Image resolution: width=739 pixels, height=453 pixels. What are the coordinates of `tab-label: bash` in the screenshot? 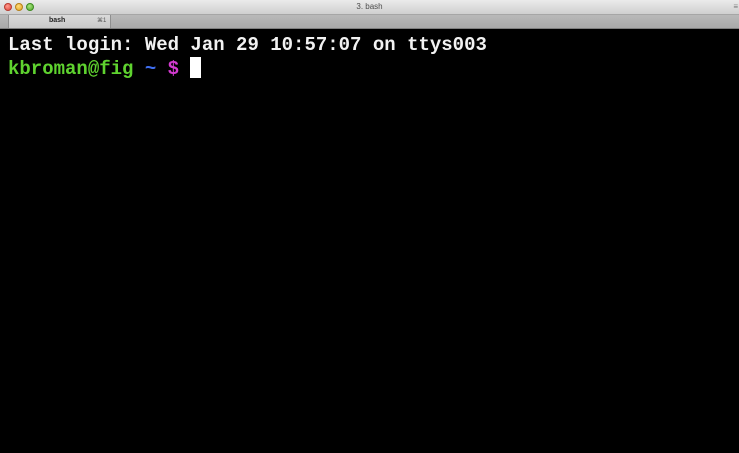 It's located at (57, 20).